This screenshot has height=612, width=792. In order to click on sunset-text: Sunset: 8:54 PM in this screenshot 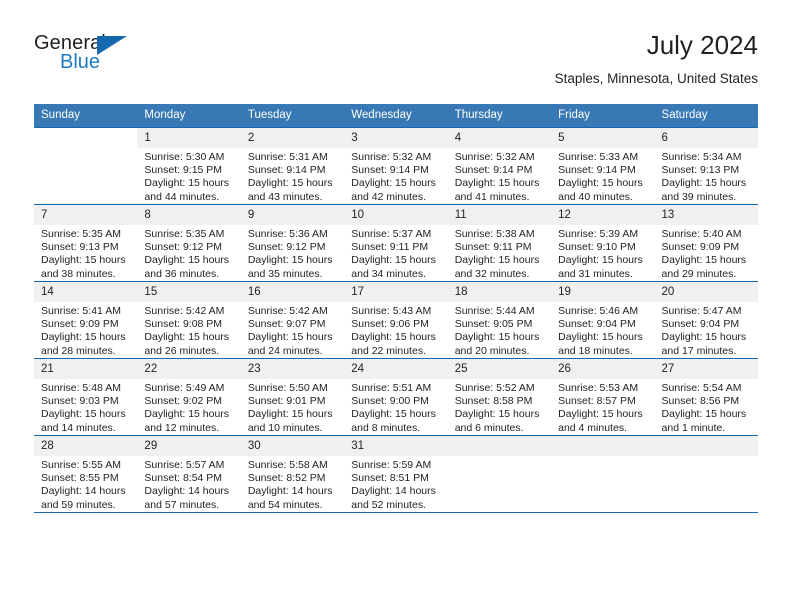, I will do `click(183, 478)`.